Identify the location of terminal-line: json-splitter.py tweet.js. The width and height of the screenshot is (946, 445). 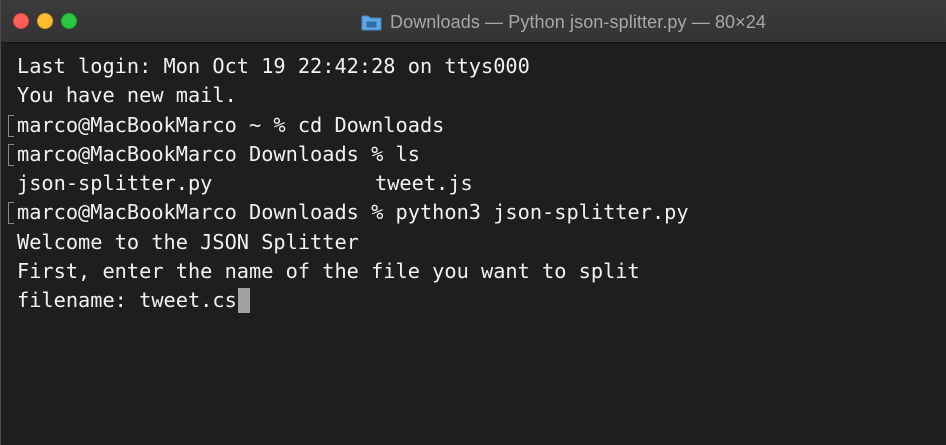
(481, 183).